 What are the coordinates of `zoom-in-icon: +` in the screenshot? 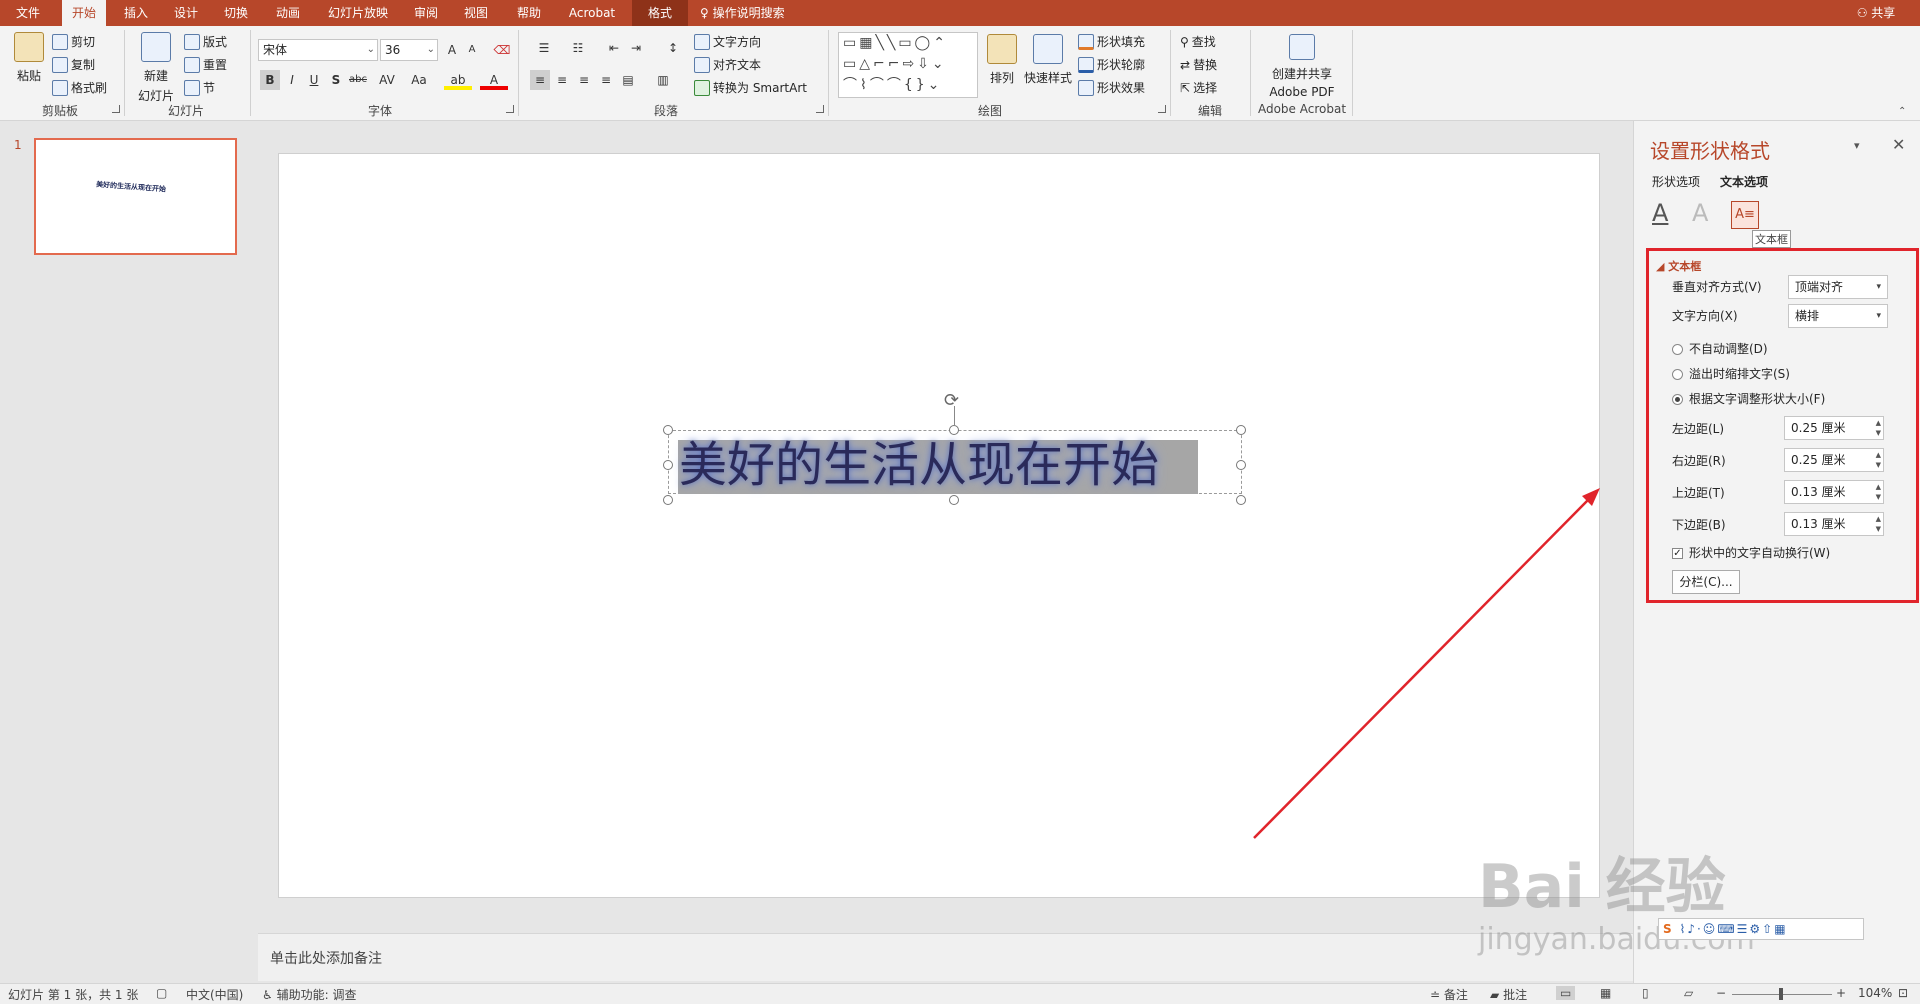 It's located at (1841, 993).